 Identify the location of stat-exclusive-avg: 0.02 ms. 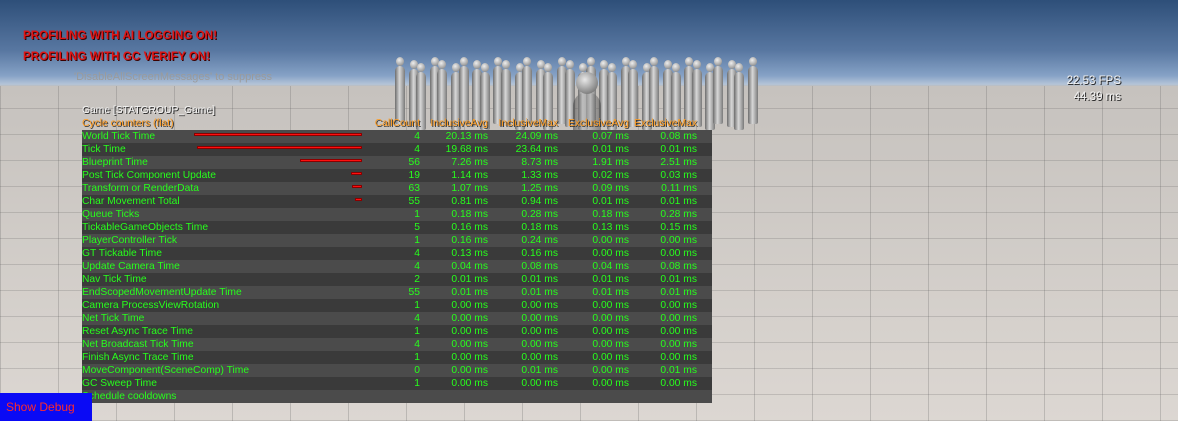
(610, 175).